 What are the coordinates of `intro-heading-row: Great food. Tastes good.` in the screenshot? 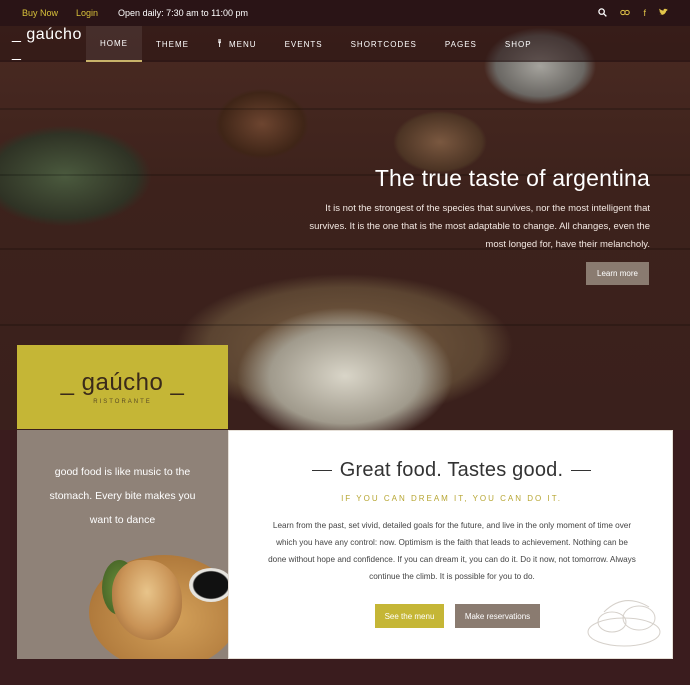 It's located at (451, 470).